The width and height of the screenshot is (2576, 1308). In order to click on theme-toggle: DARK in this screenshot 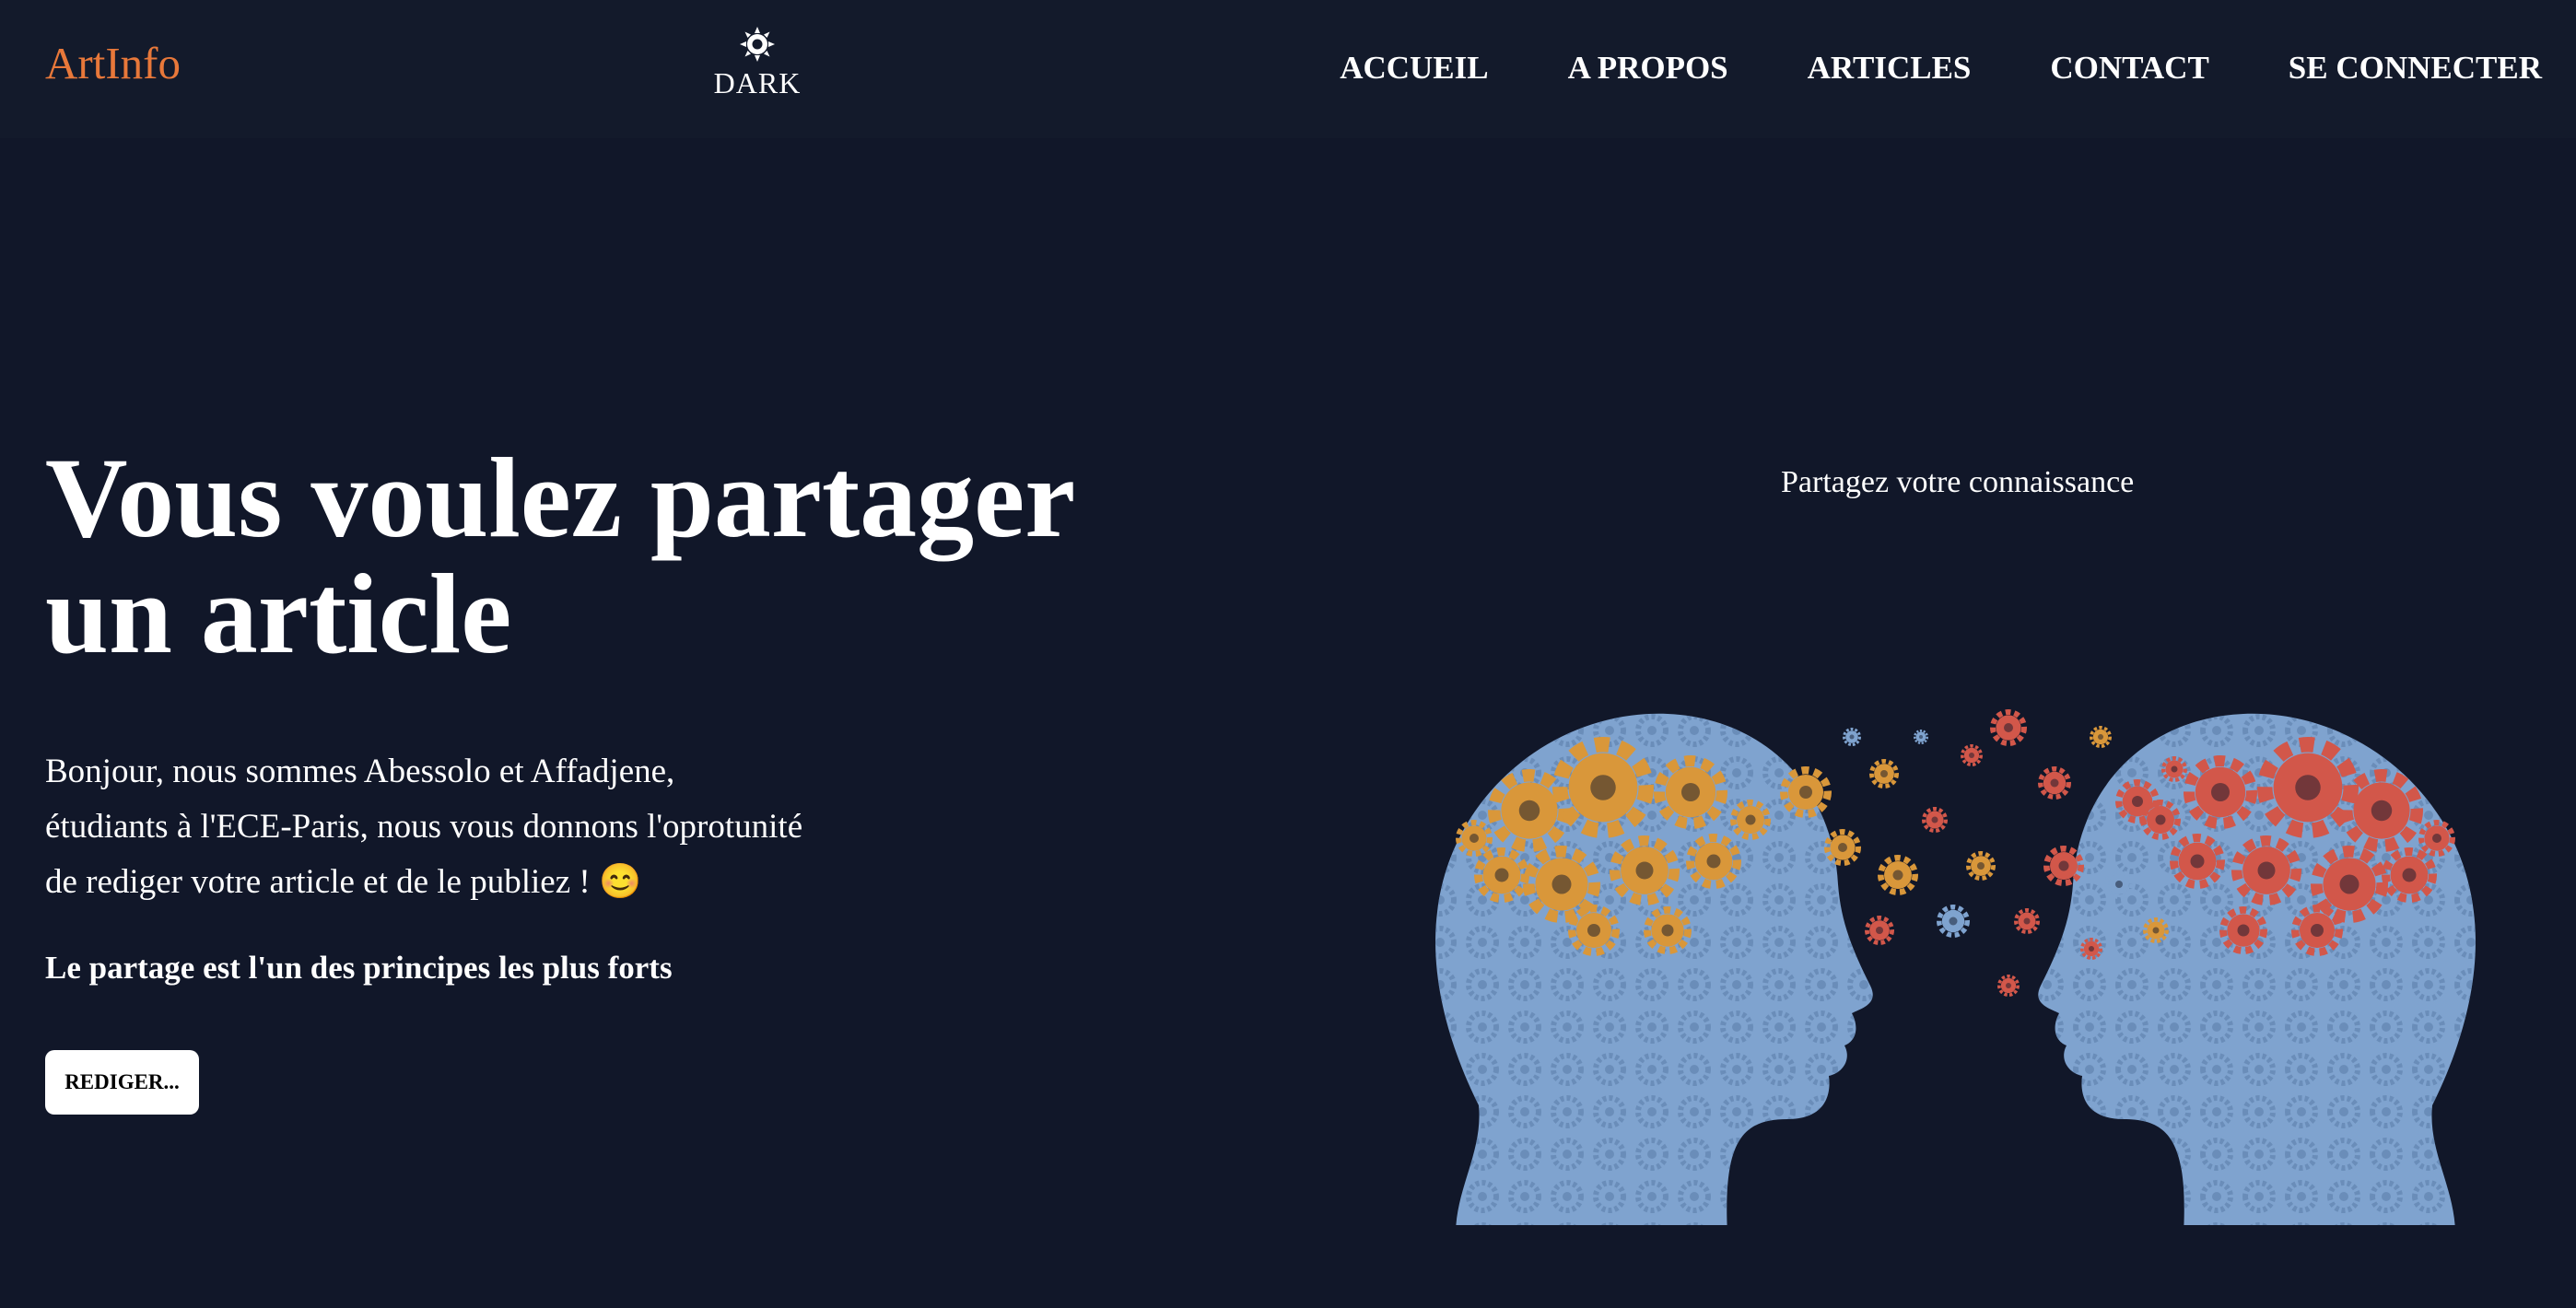, I will do `click(757, 62)`.